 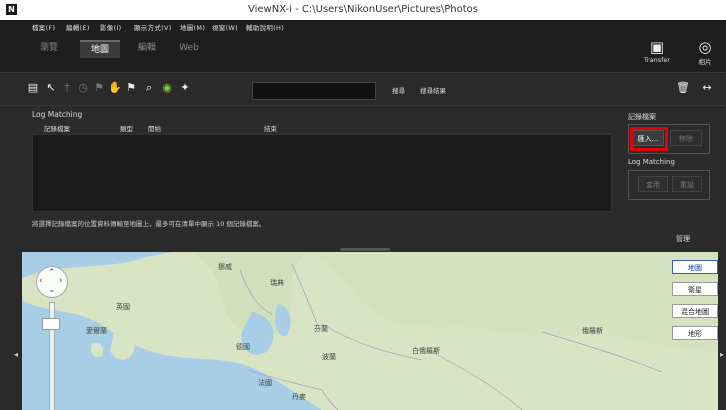 I want to click on tab-edit: 編輯, so click(x=147, y=48).